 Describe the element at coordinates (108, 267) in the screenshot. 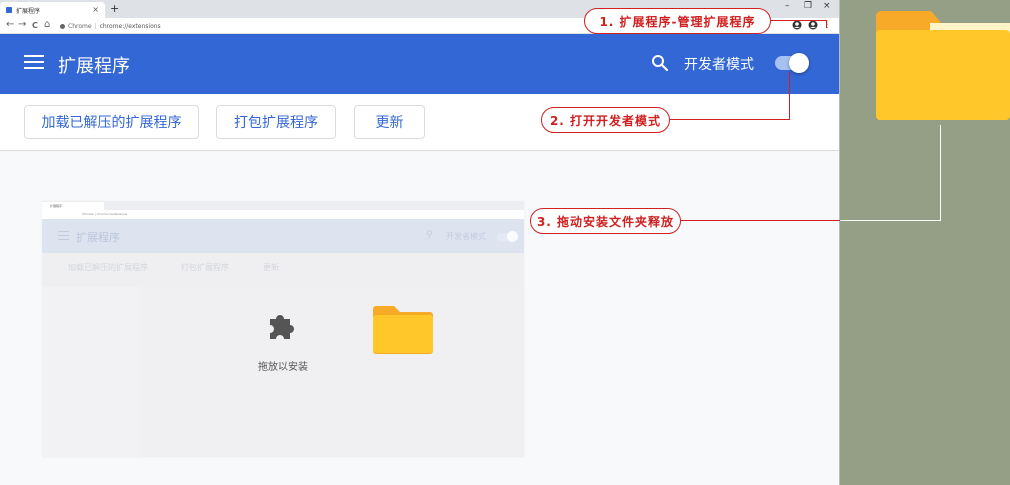

I see `inner-load-unpacked: 加载已解压的扩展程序` at that location.